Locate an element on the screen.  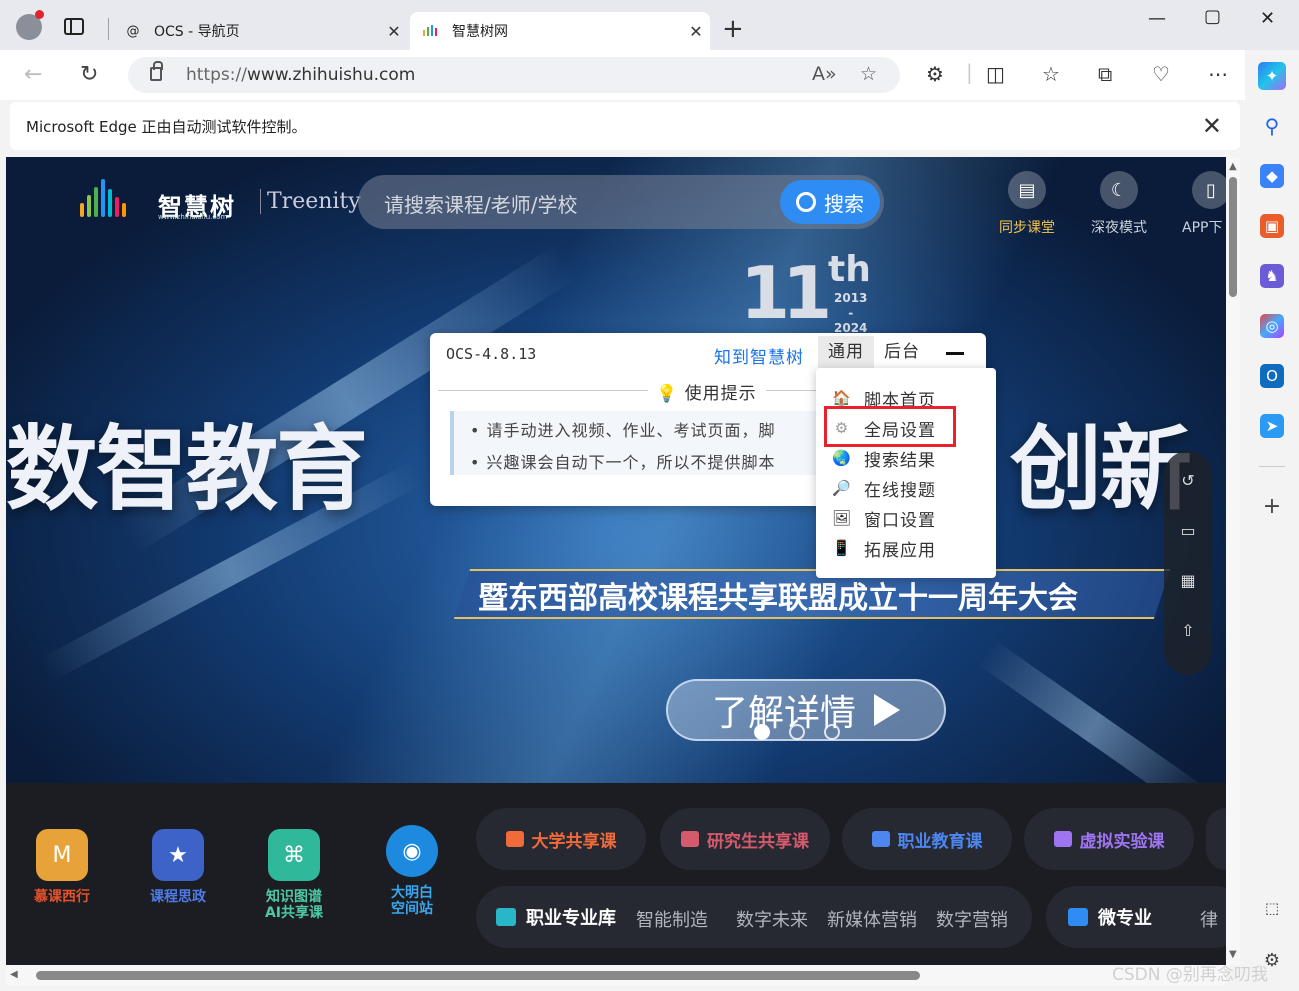
games-icon: ♞ is located at coordinates (1272, 276).